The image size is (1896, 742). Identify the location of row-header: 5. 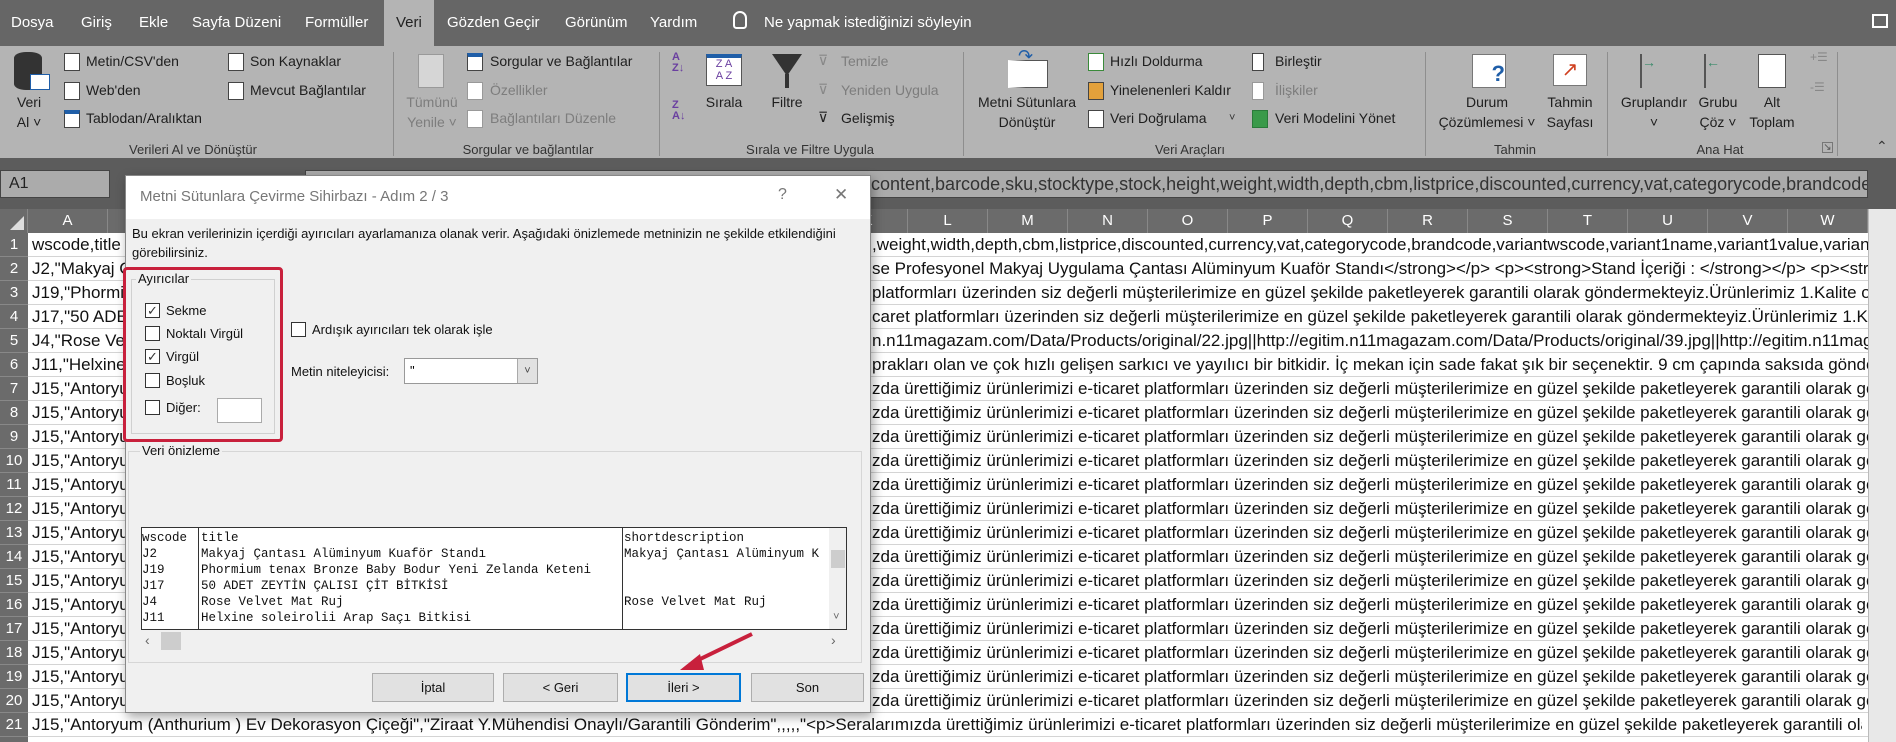
(14, 341).